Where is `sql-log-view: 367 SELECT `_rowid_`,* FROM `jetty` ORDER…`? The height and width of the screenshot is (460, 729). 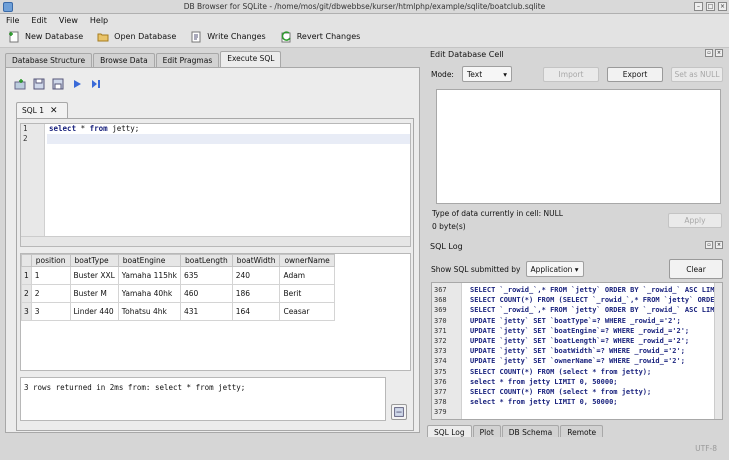 sql-log-view: 367 SELECT `_rowid_`,* FROM `jetty` ORDER… is located at coordinates (577, 351).